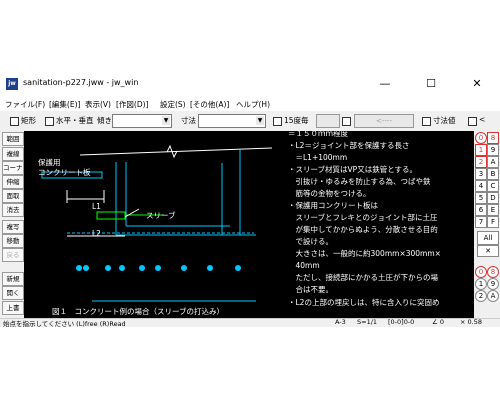 This screenshot has height=400, width=500. Describe the element at coordinates (64, 104) in the screenshot. I see `menu-edit: [編集(E)]` at that location.